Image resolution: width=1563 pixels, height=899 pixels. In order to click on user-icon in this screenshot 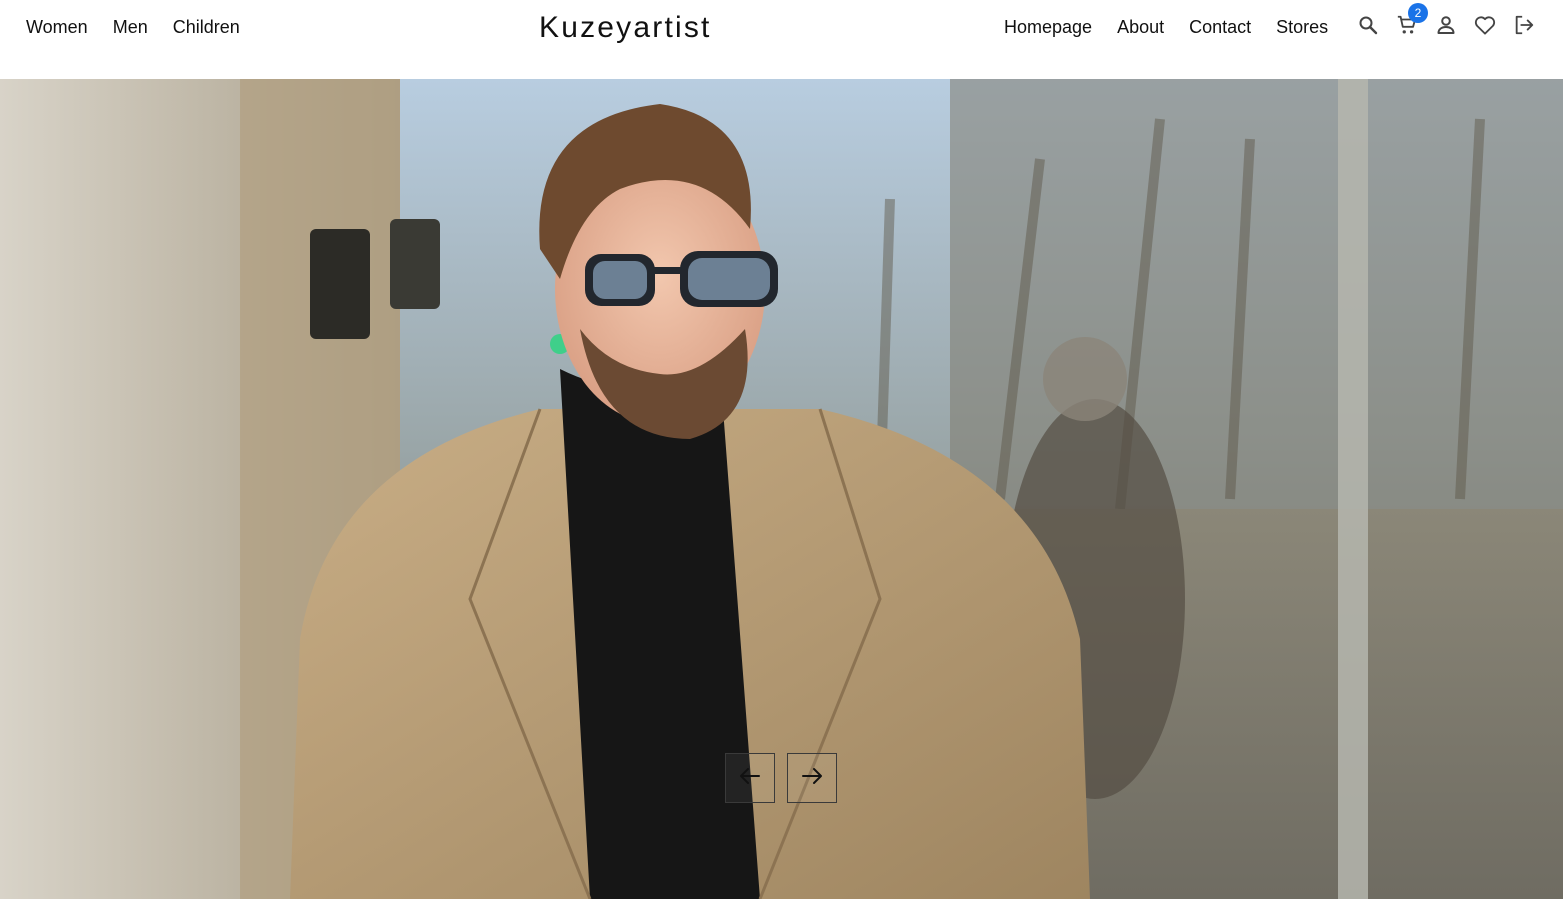, I will do `click(1446, 25)`.